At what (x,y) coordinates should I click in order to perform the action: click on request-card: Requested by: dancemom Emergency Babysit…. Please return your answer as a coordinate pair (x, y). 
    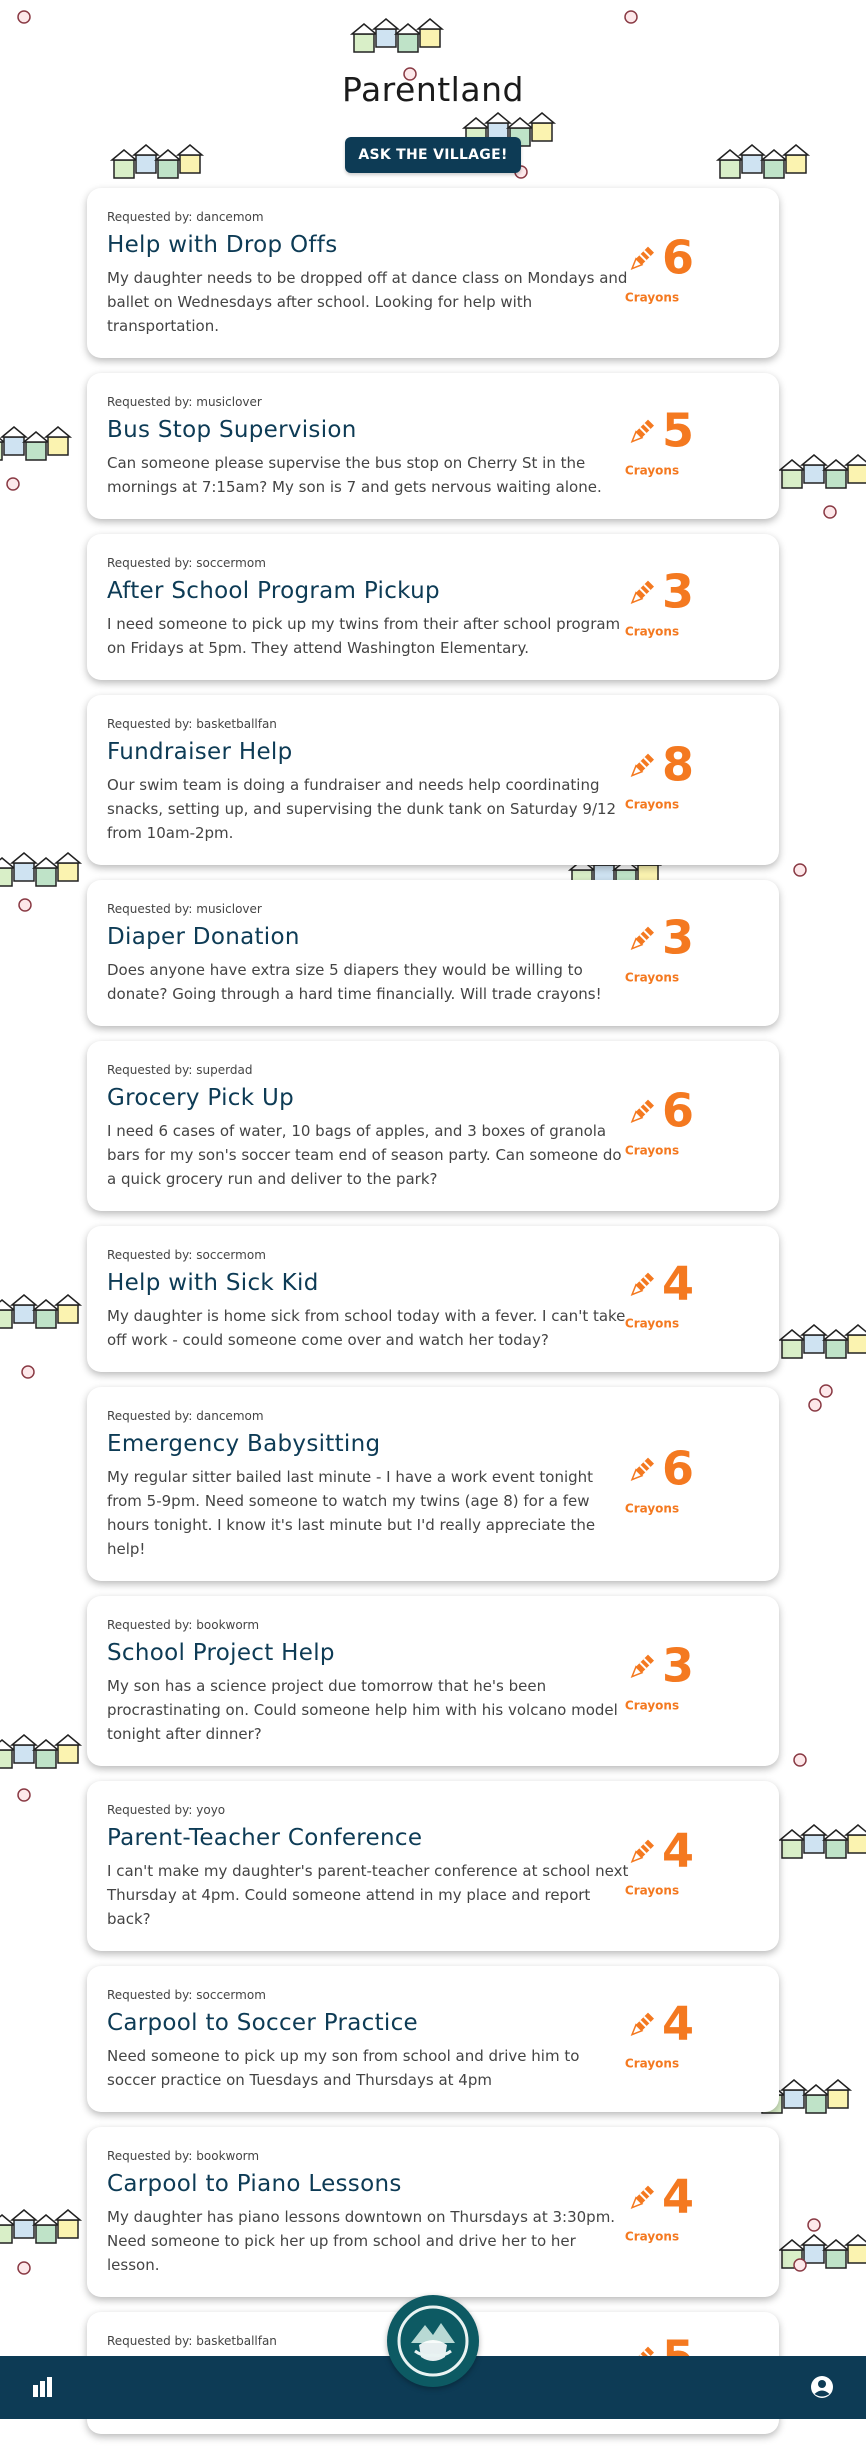
    Looking at the image, I should click on (433, 1484).